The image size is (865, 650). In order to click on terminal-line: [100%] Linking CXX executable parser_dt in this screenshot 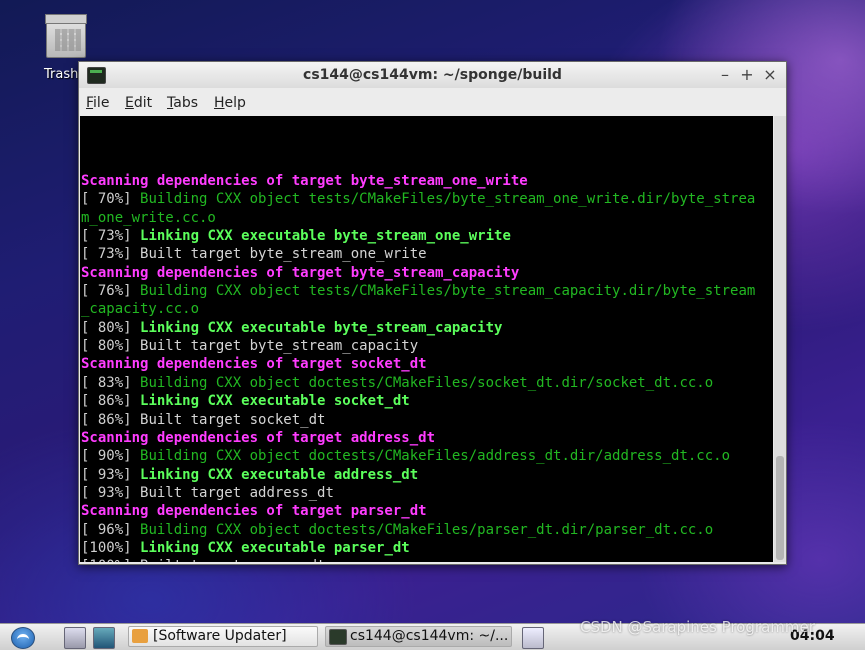, I will do `click(418, 548)`.